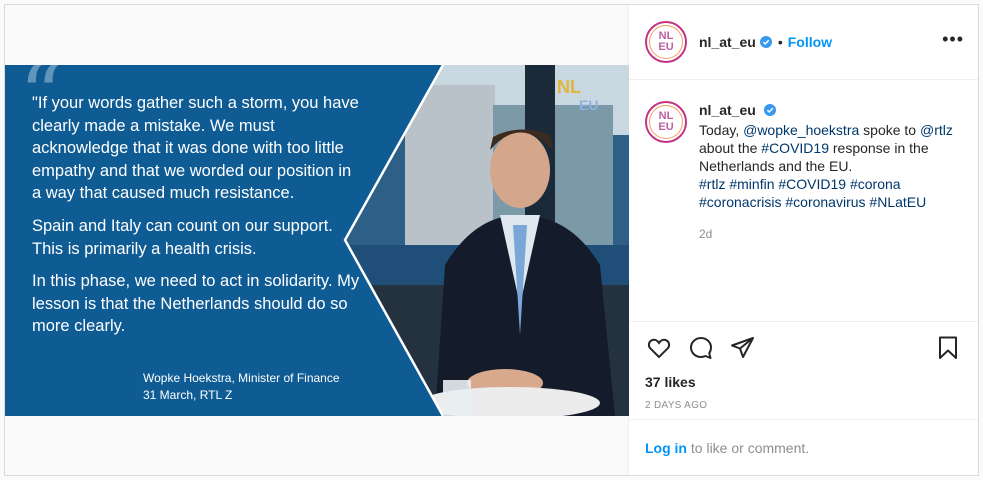 This screenshot has height=480, width=983. Describe the element at coordinates (659, 348) in the screenshot. I see `heart-icon` at that location.